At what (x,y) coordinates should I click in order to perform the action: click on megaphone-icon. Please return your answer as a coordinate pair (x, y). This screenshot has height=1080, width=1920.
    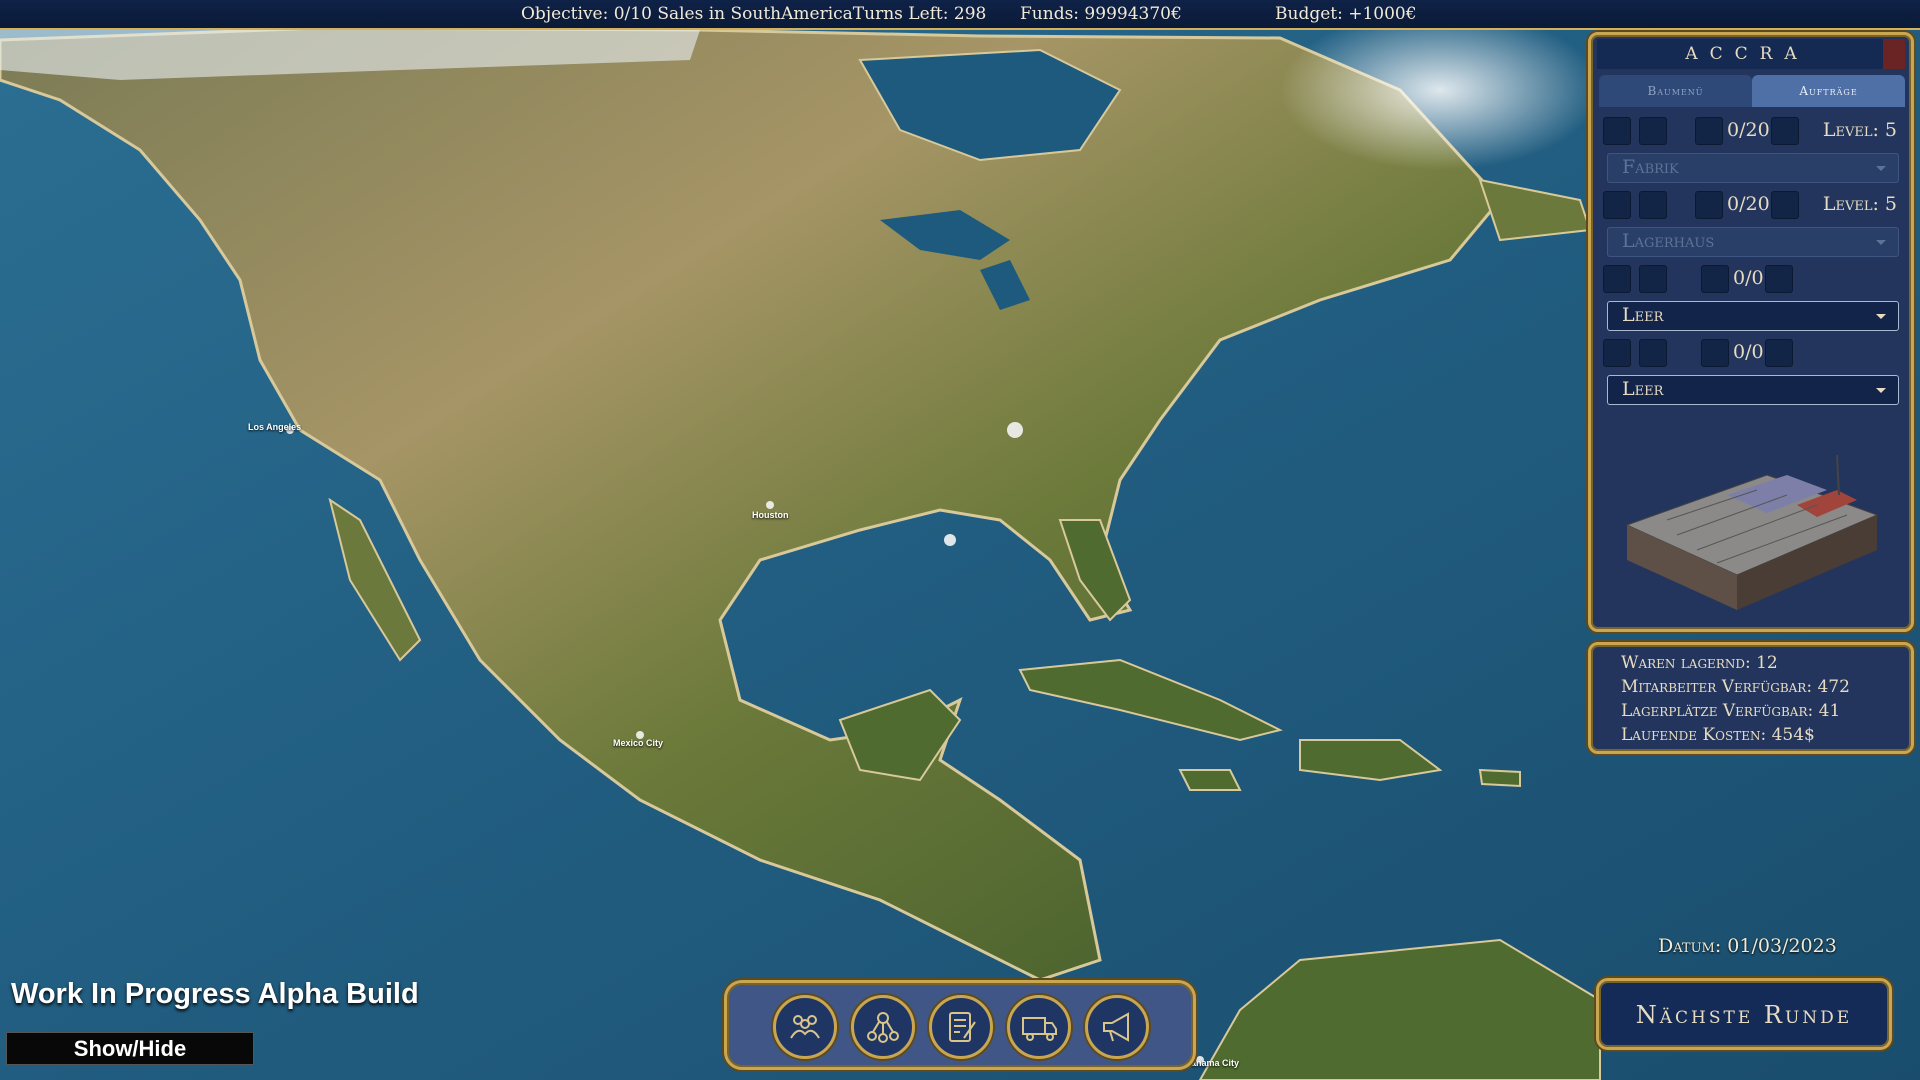
    Looking at the image, I should click on (1117, 1027).